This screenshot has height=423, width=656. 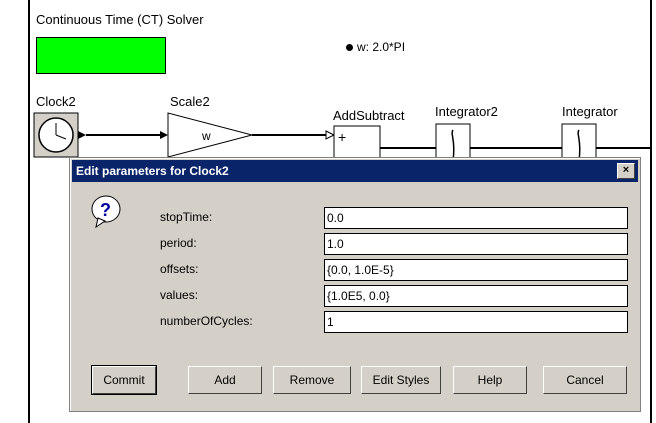 What do you see at coordinates (178, 243) in the screenshot?
I see `period-label: period:` at bounding box center [178, 243].